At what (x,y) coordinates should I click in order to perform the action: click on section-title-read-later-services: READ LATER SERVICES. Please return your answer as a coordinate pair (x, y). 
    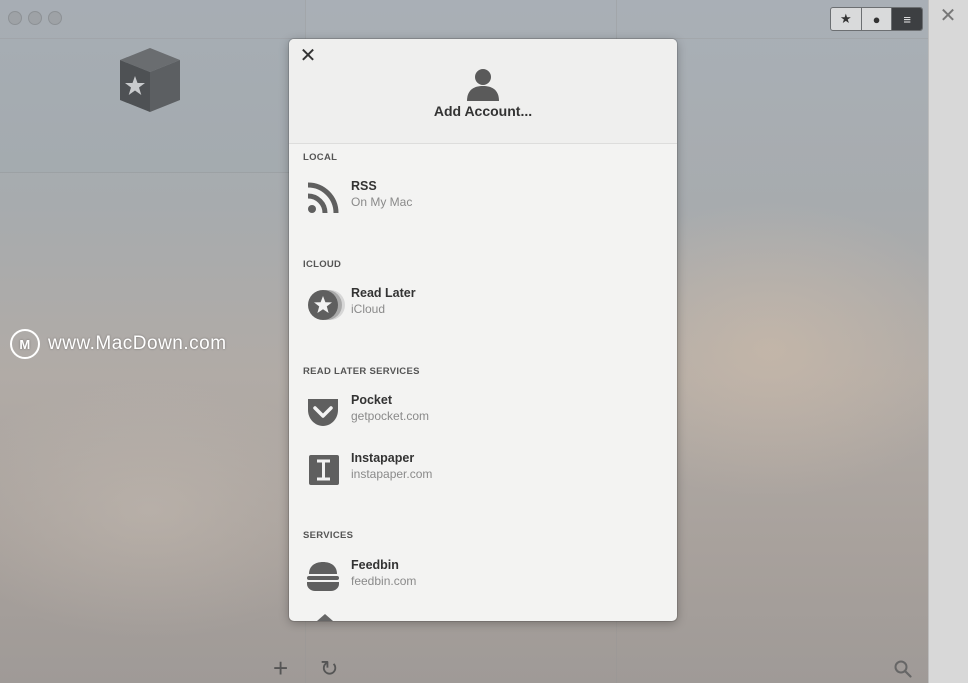
    Looking at the image, I should click on (361, 371).